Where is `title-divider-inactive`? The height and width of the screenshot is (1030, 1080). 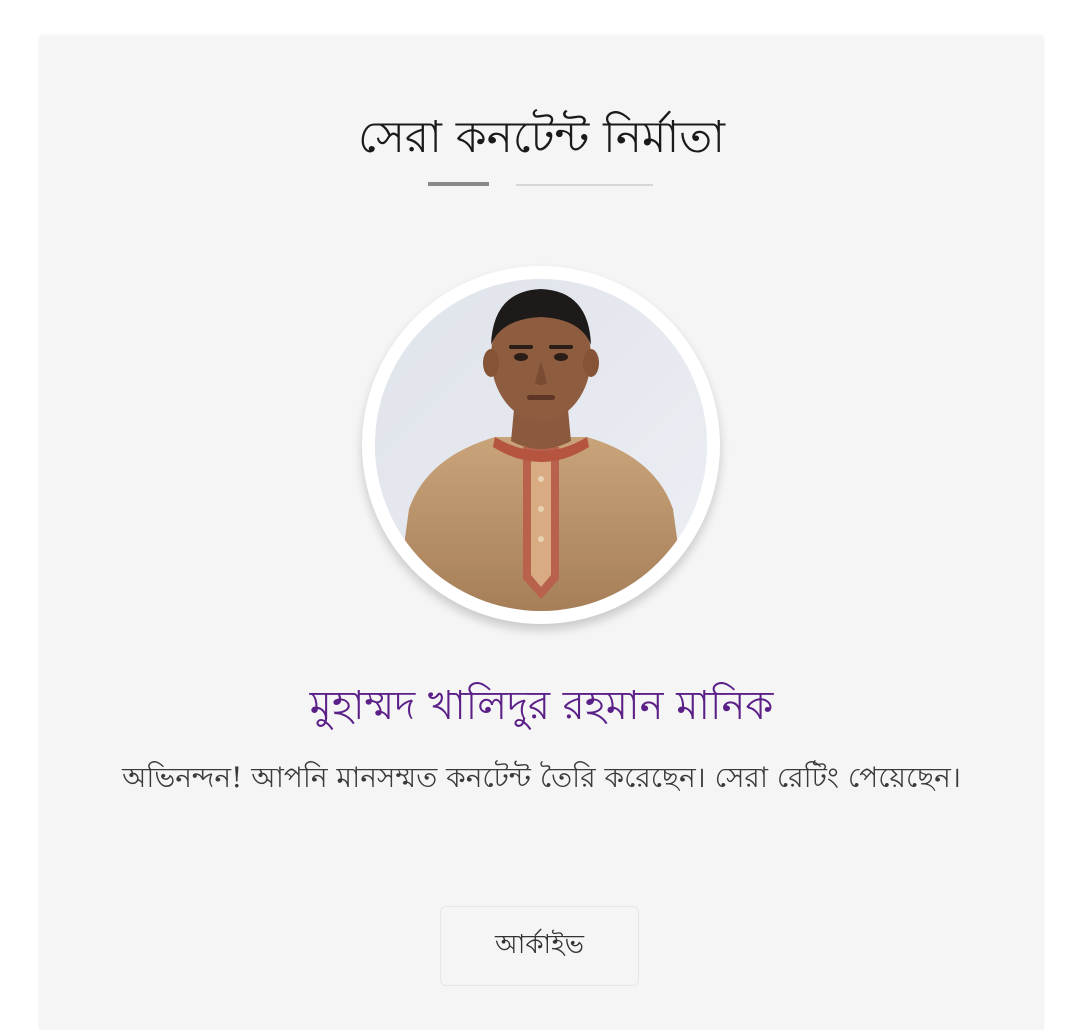 title-divider-inactive is located at coordinates (584, 185).